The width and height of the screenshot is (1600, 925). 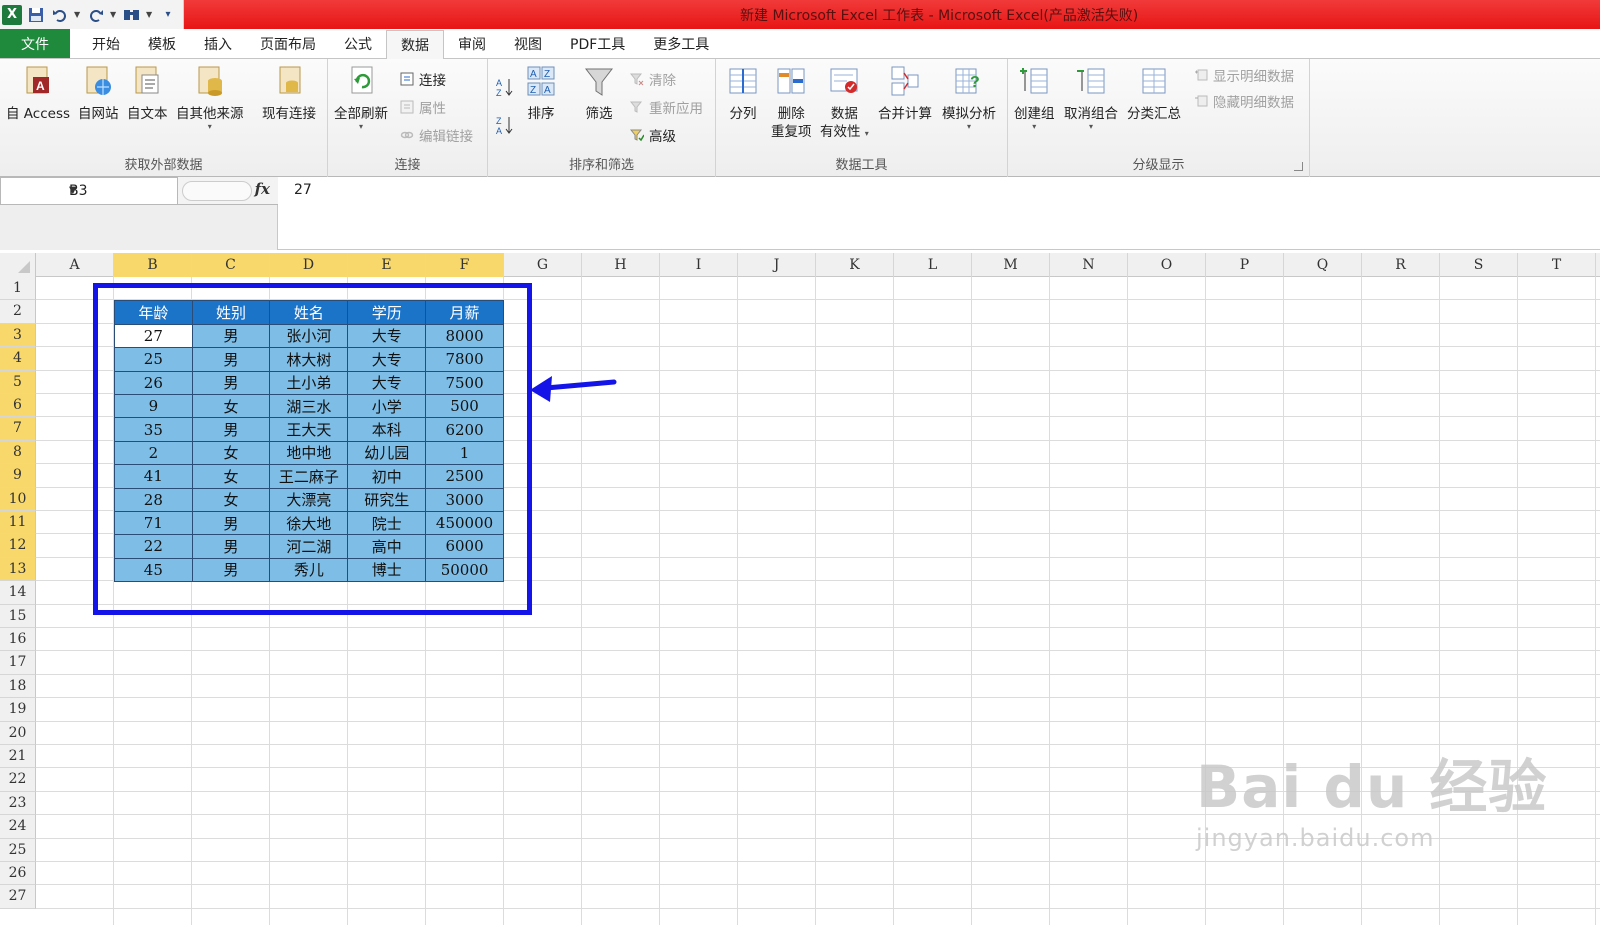 What do you see at coordinates (218, 43) in the screenshot?
I see `tab-insert: 插入` at bounding box center [218, 43].